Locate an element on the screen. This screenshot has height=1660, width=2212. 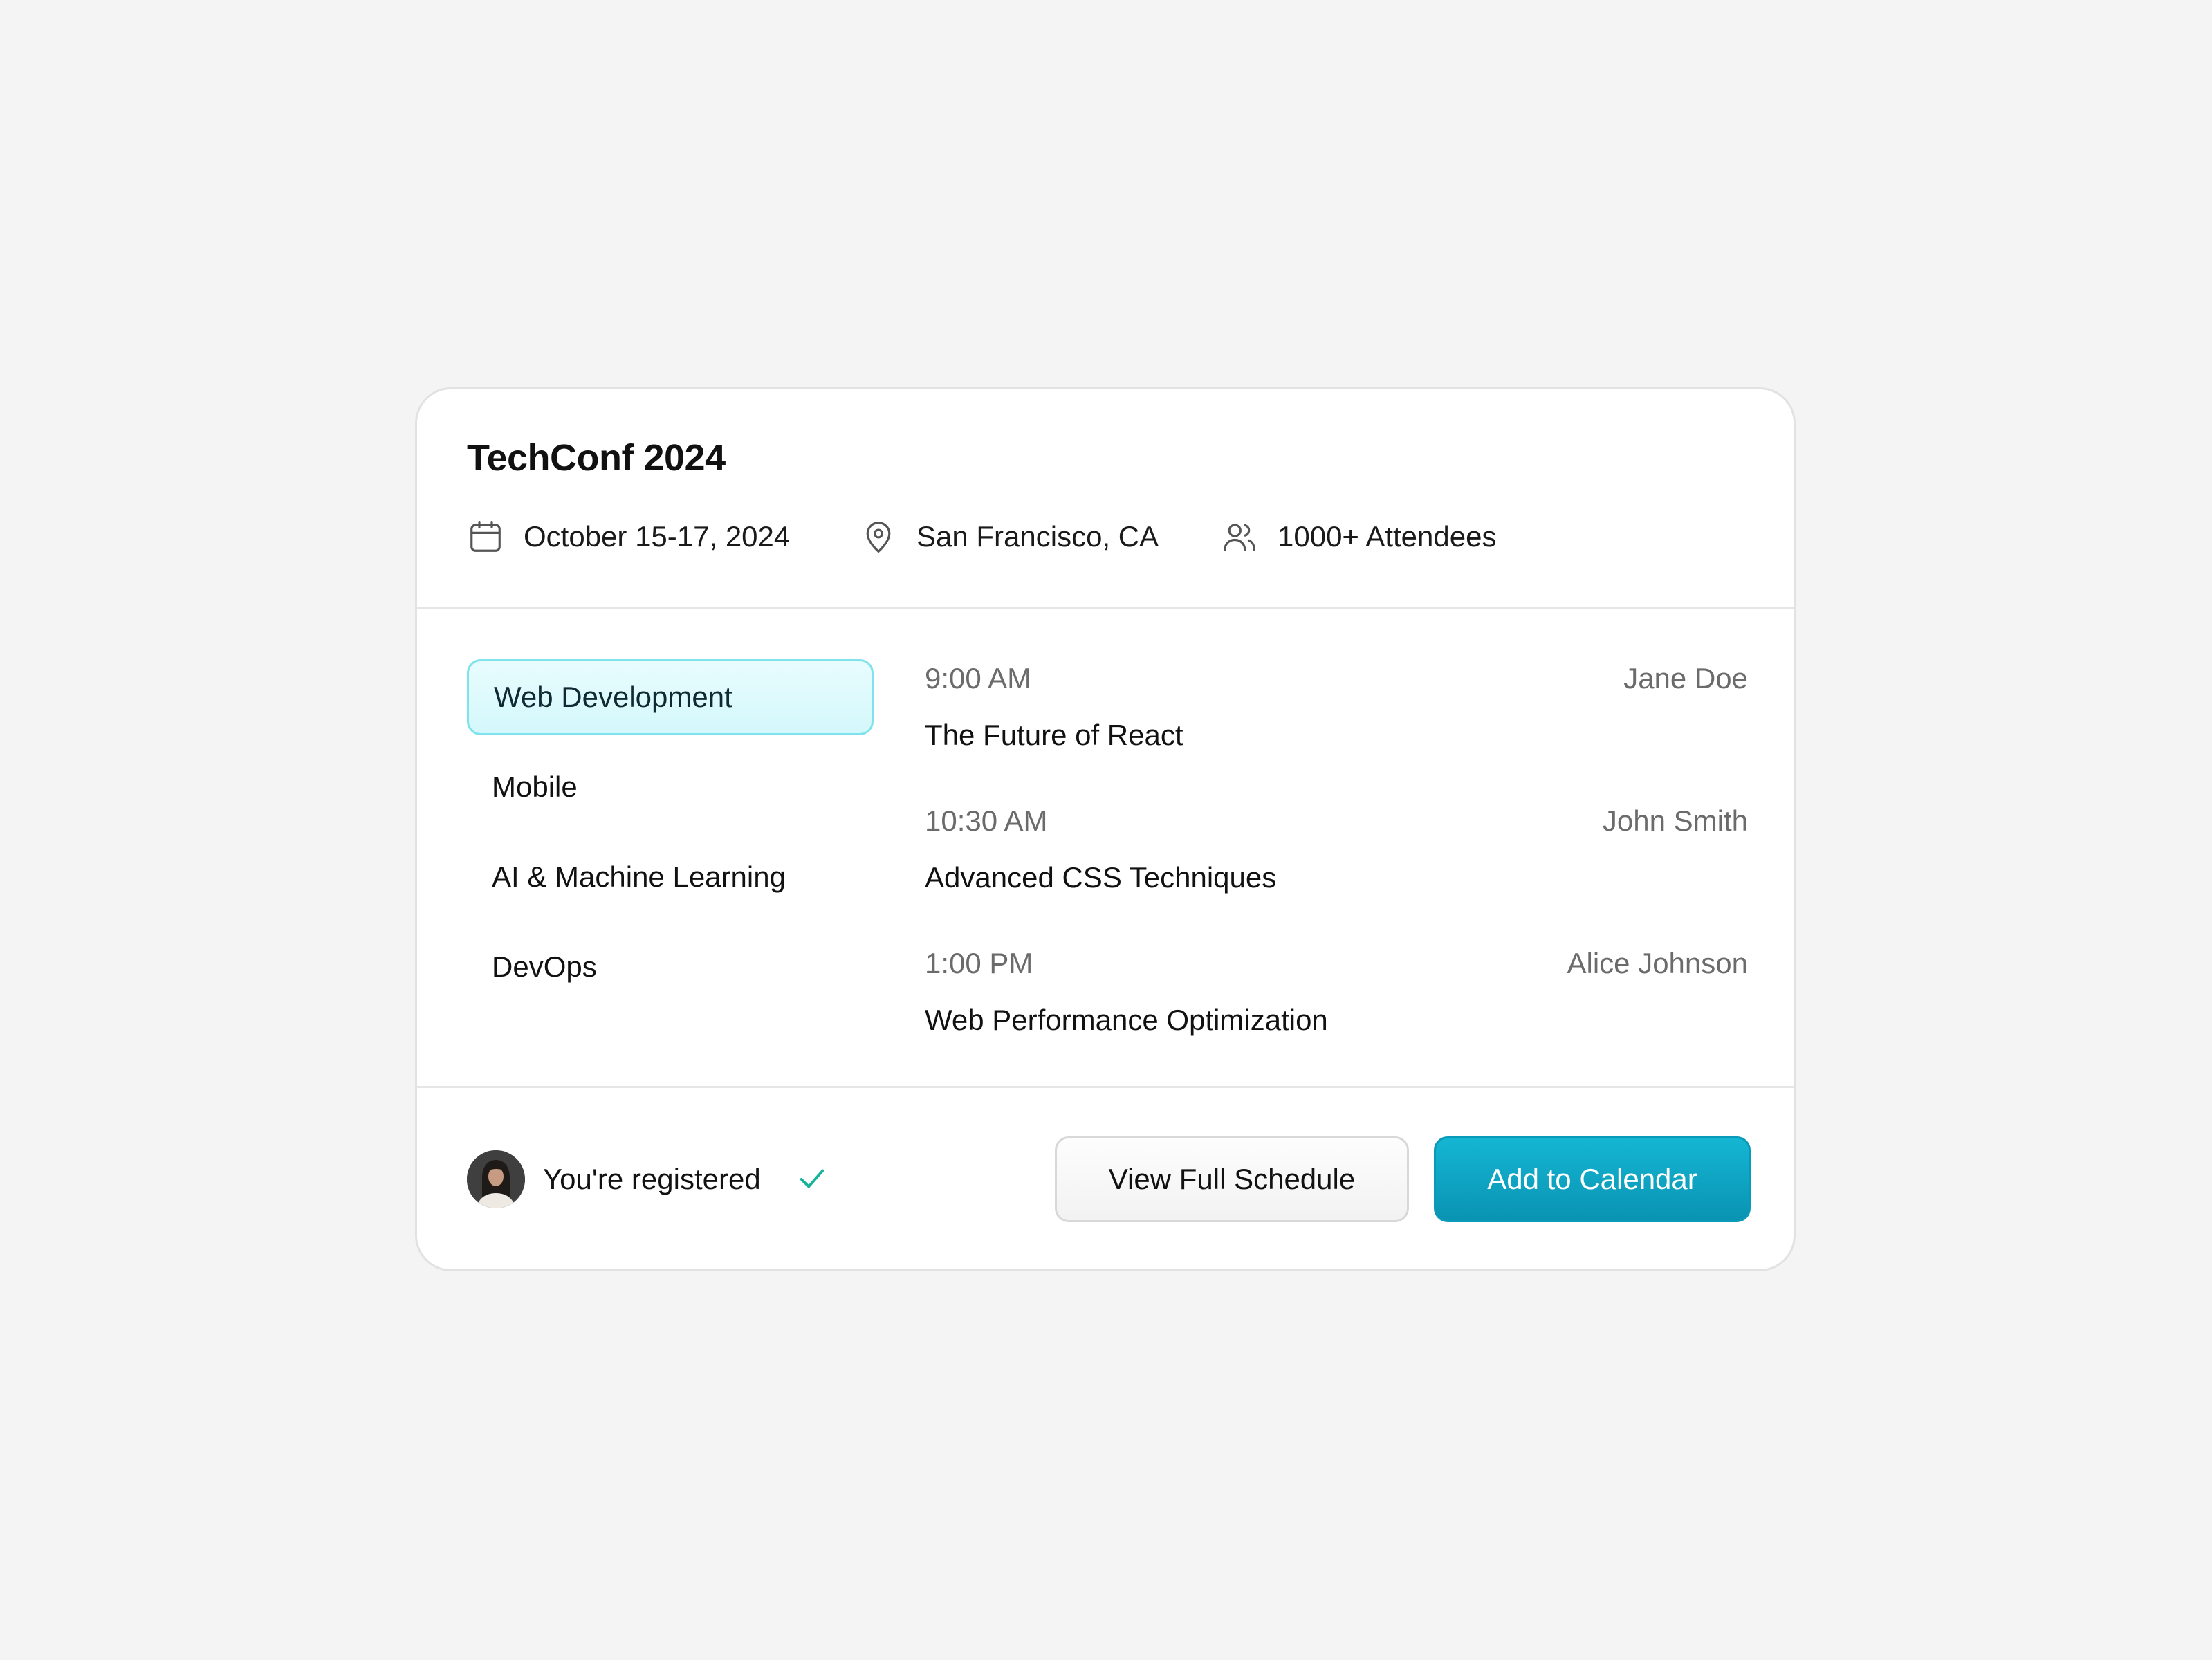
event-title: TechConf 2024 is located at coordinates (597, 458).